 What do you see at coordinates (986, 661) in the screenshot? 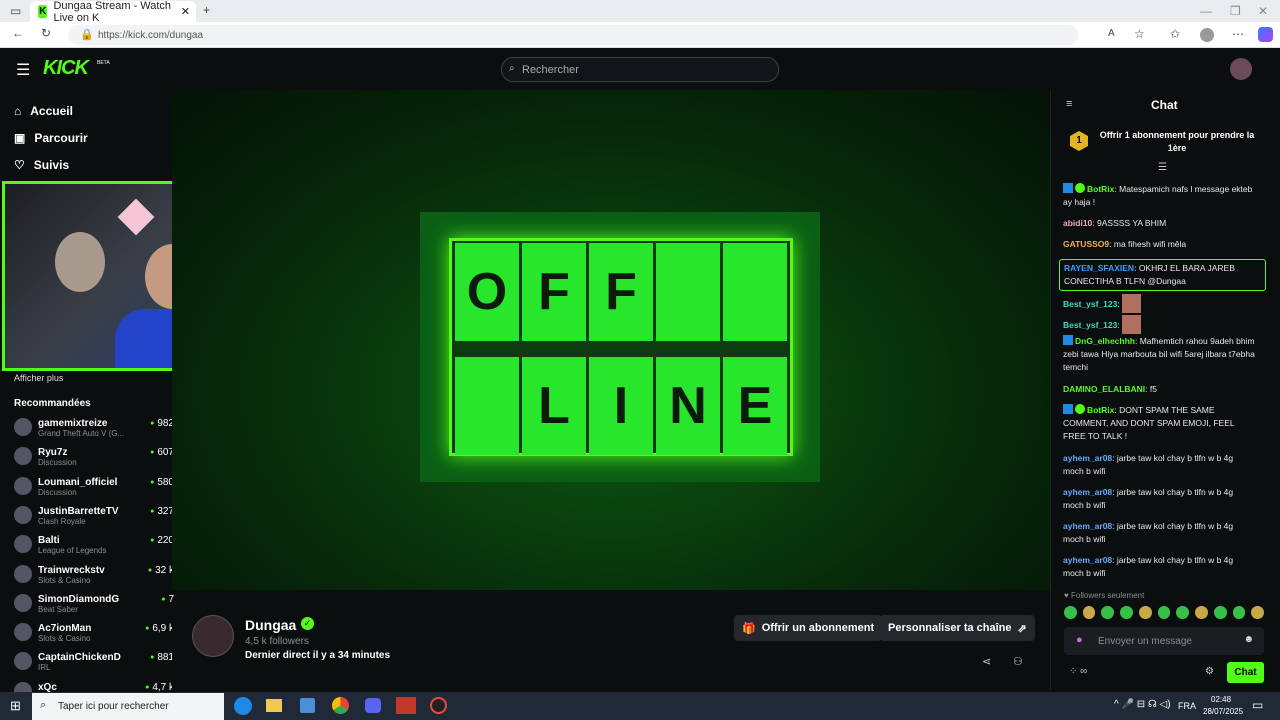
I see `share-icon: ⋖` at bounding box center [986, 661].